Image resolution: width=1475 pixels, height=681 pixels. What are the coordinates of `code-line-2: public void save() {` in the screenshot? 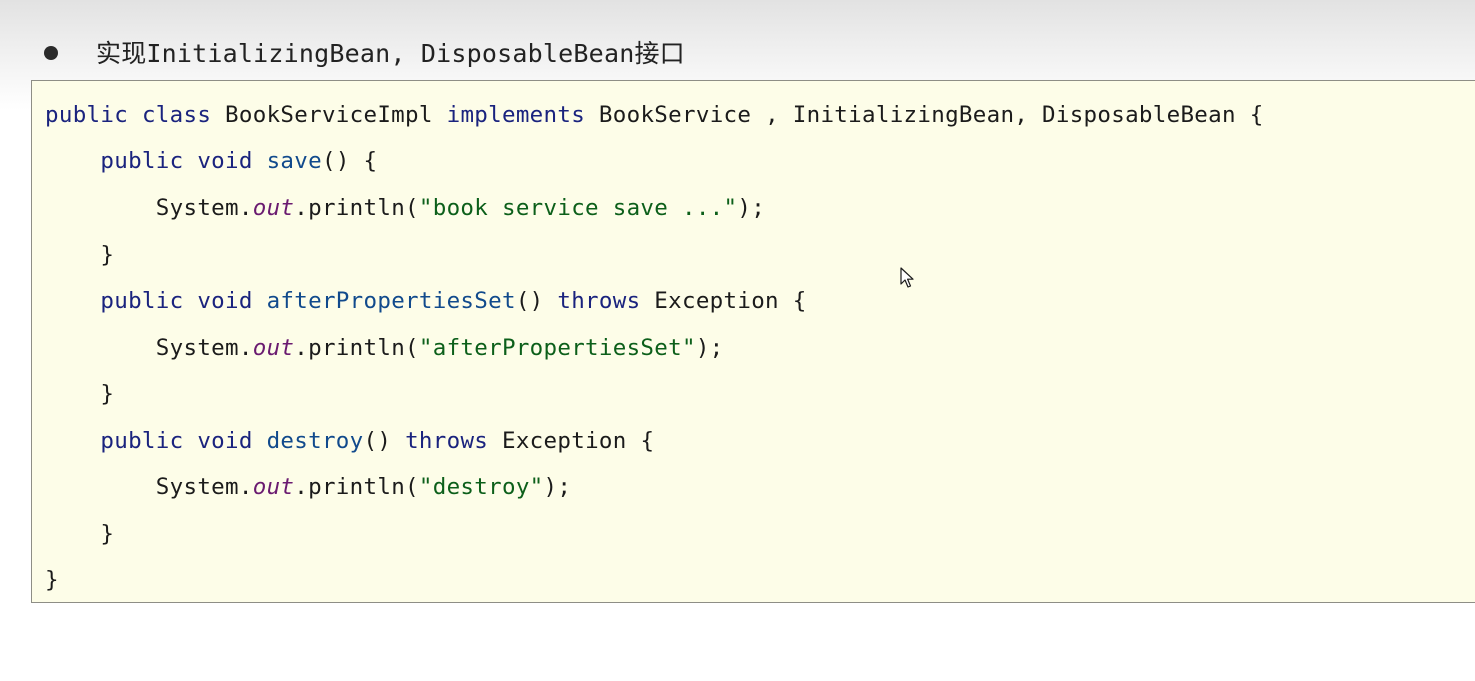 It's located at (211, 161).